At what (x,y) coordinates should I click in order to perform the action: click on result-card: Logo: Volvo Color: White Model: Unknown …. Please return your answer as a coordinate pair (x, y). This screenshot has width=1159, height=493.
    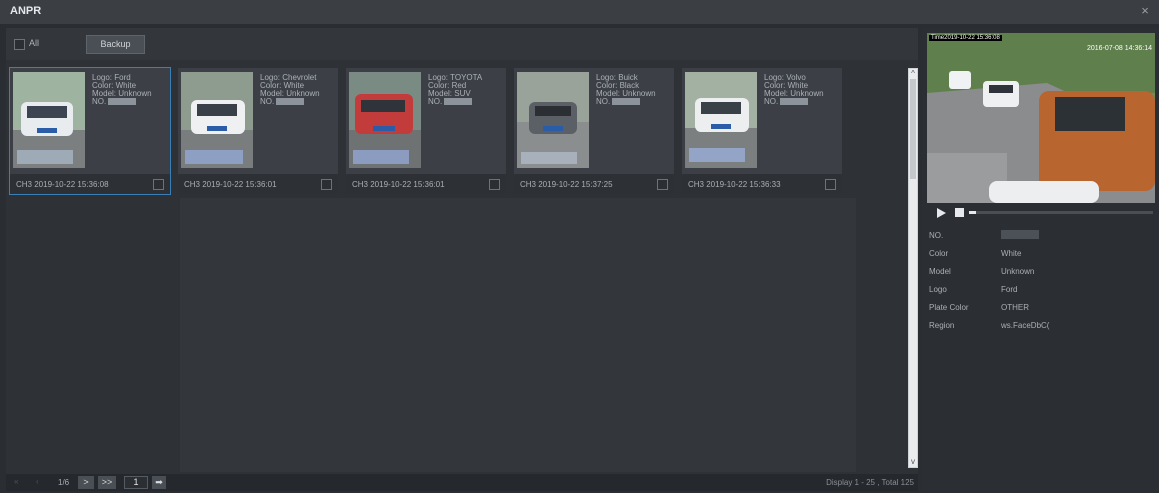
    Looking at the image, I should click on (762, 131).